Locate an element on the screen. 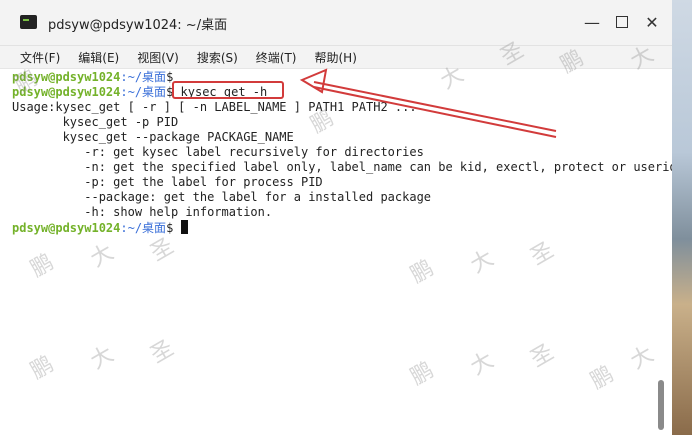 The height and width of the screenshot is (435, 692). annotation-highlight-box is located at coordinates (228, 90).